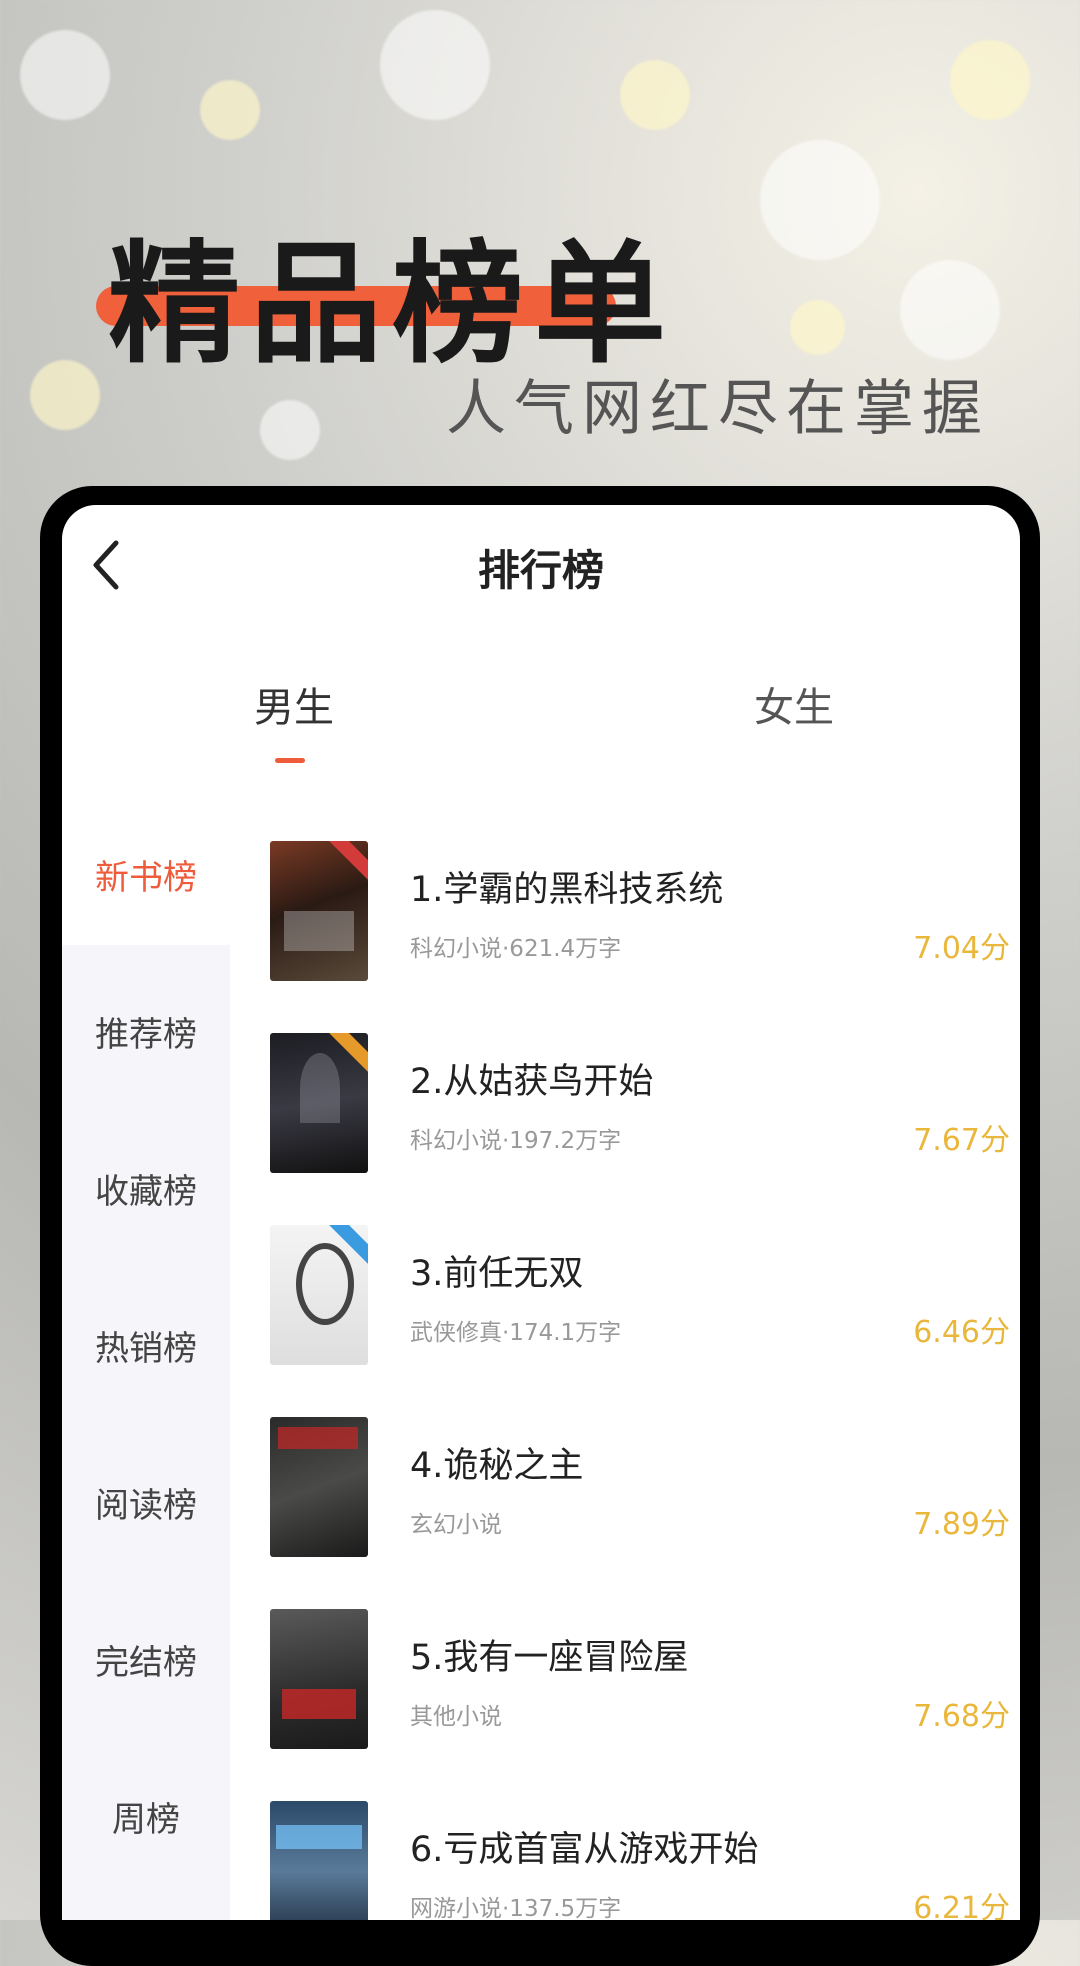 The height and width of the screenshot is (1966, 1080). I want to click on book-score: 6.46分, so click(961, 1332).